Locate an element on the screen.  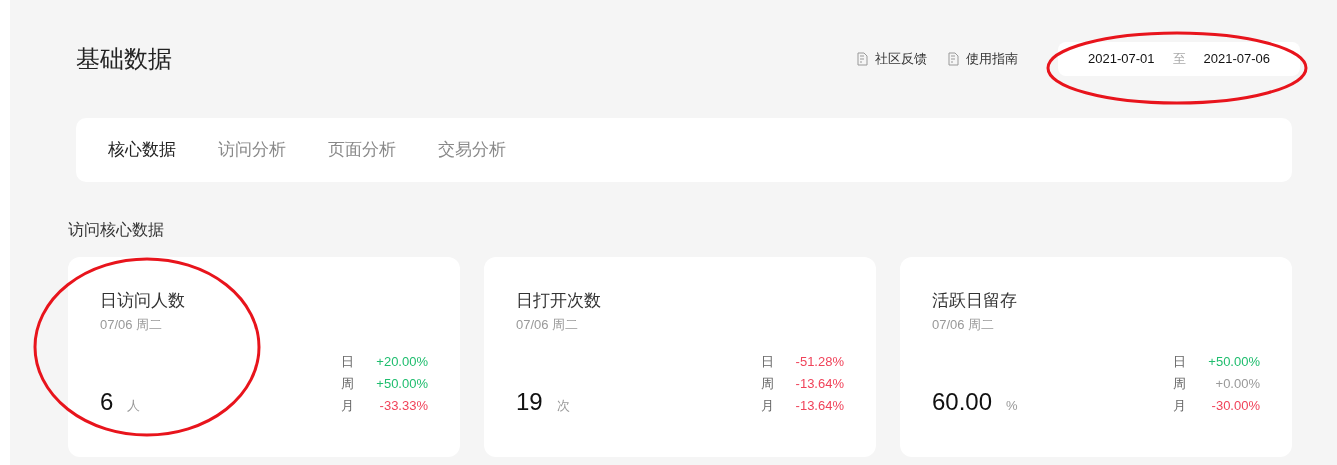
header-link: 使用指南 is located at coordinates (982, 59).